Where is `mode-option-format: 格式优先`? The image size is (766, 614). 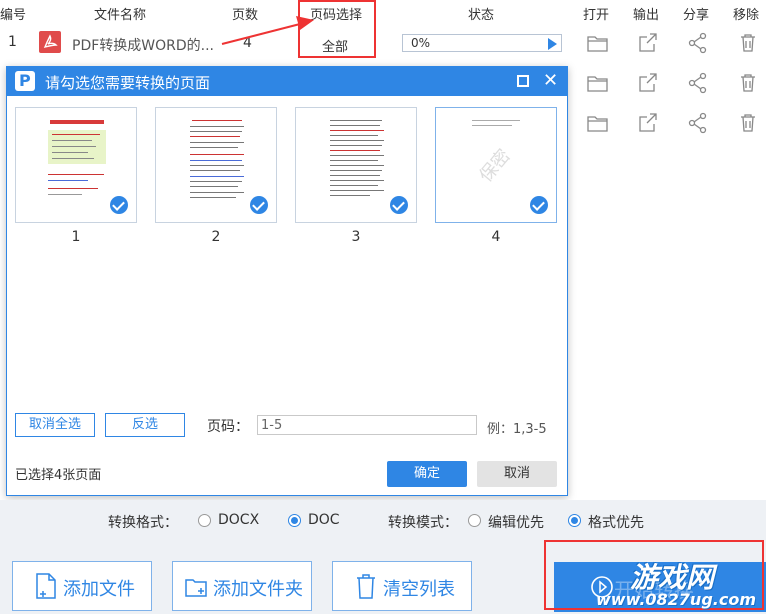 mode-option-format: 格式优先 is located at coordinates (616, 522).